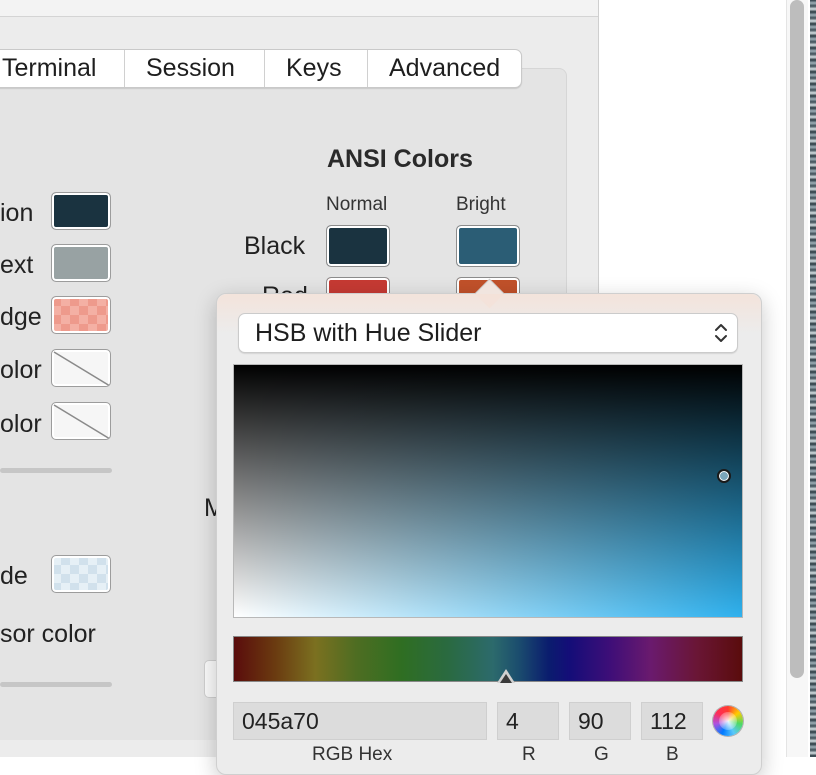 The width and height of the screenshot is (816, 775). I want to click on row-label-selected-text: ext, so click(17, 265).